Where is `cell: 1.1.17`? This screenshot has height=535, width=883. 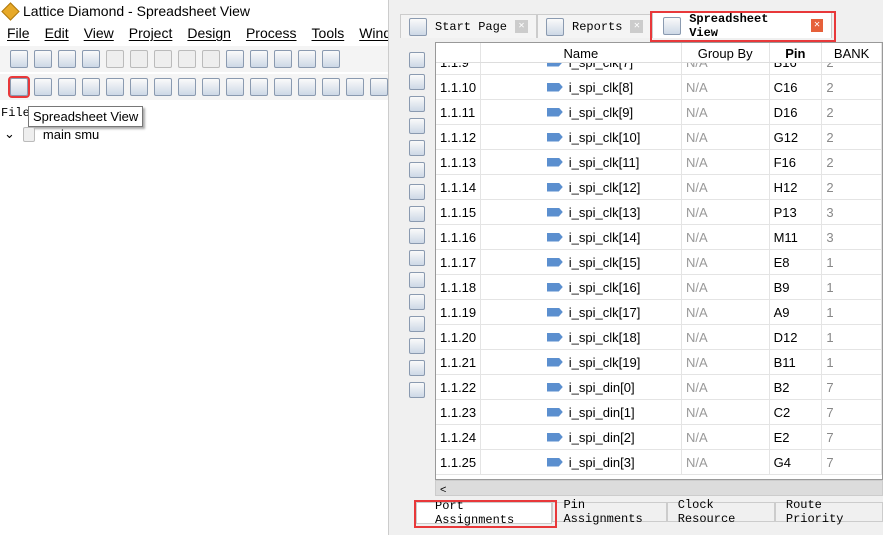 cell: 1.1.17 is located at coordinates (458, 262).